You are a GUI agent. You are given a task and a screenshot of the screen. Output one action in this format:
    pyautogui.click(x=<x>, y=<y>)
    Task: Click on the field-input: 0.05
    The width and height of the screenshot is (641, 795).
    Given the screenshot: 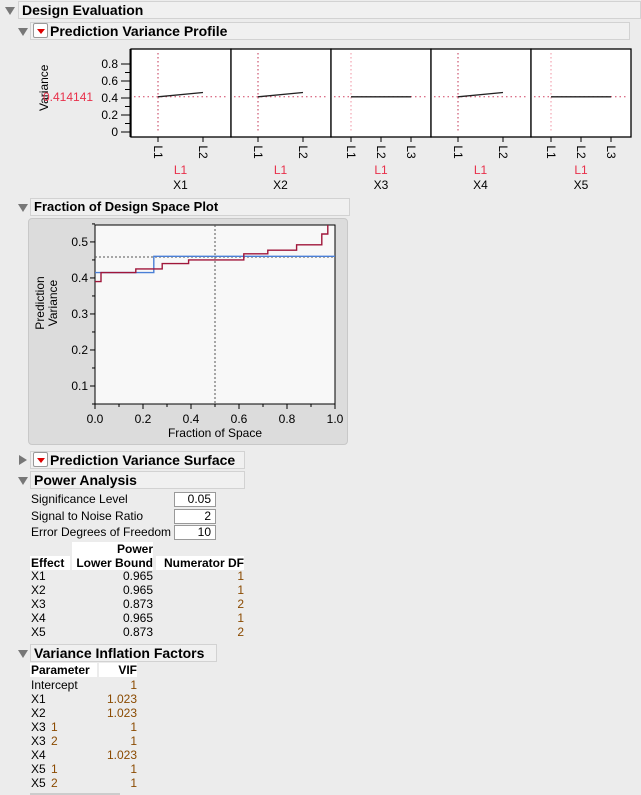 What is the action you would take?
    pyautogui.click(x=195, y=499)
    